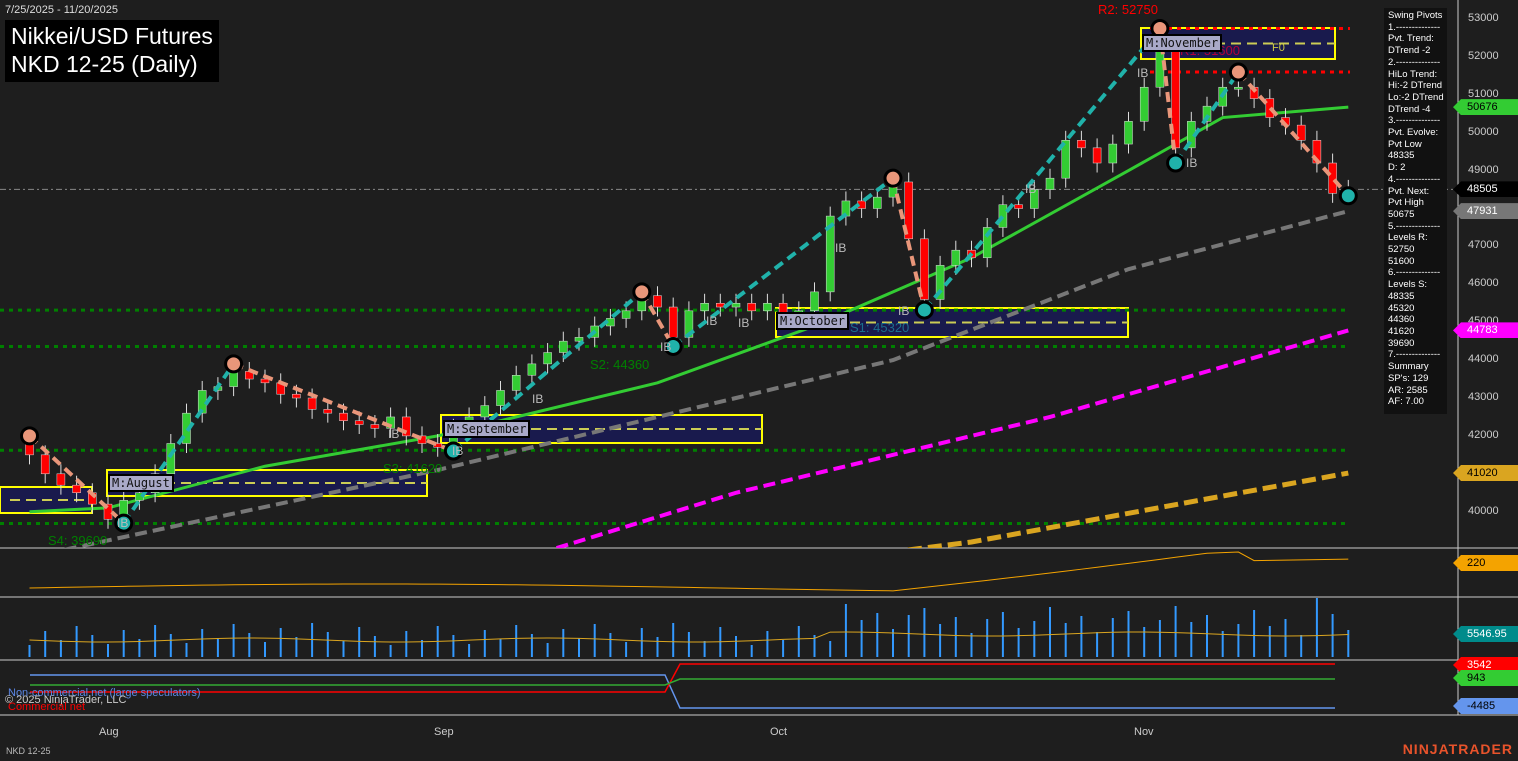 This screenshot has width=1518, height=761. What do you see at coordinates (1401, 308) in the screenshot?
I see `info-line: 45320` at bounding box center [1401, 308].